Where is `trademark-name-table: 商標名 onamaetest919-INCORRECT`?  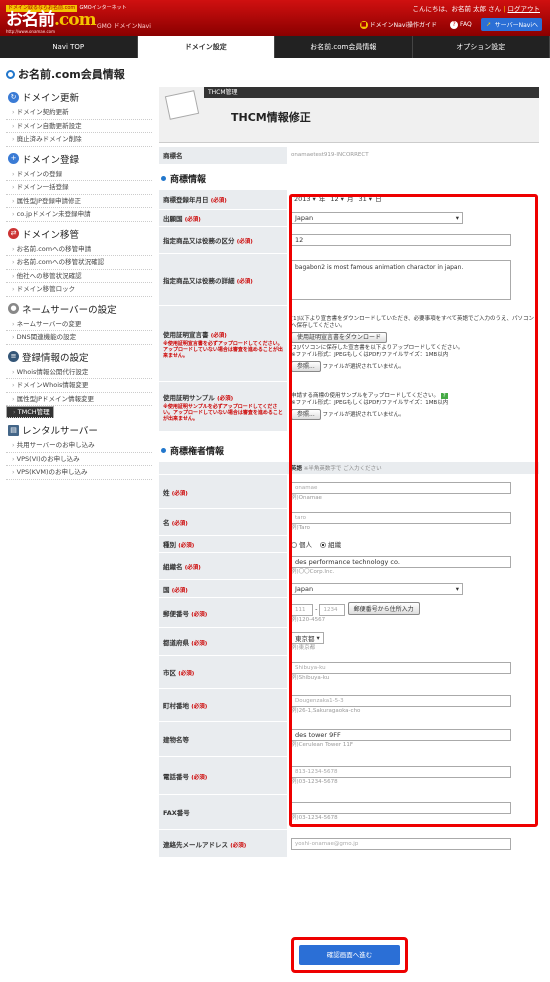
trademark-name-table: 商標名 onamaetest919-INCORRECT is located at coordinates (349, 156).